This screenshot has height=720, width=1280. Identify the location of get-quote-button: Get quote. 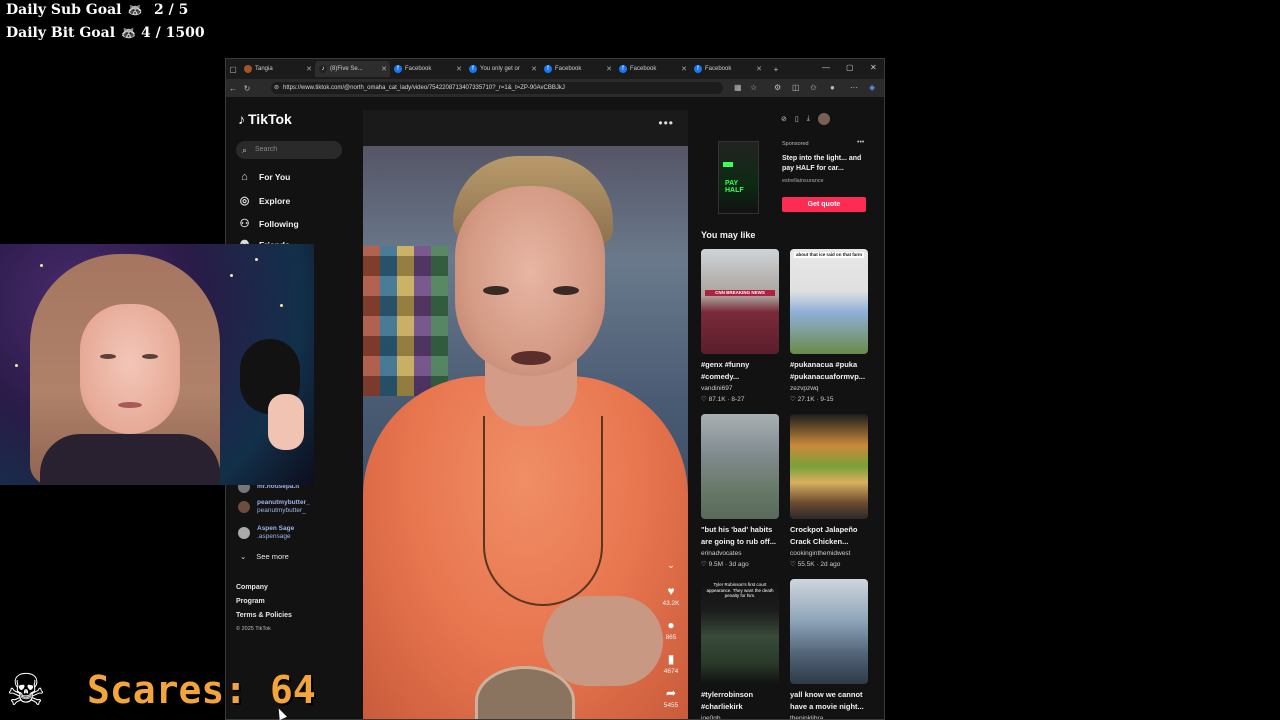
(824, 204).